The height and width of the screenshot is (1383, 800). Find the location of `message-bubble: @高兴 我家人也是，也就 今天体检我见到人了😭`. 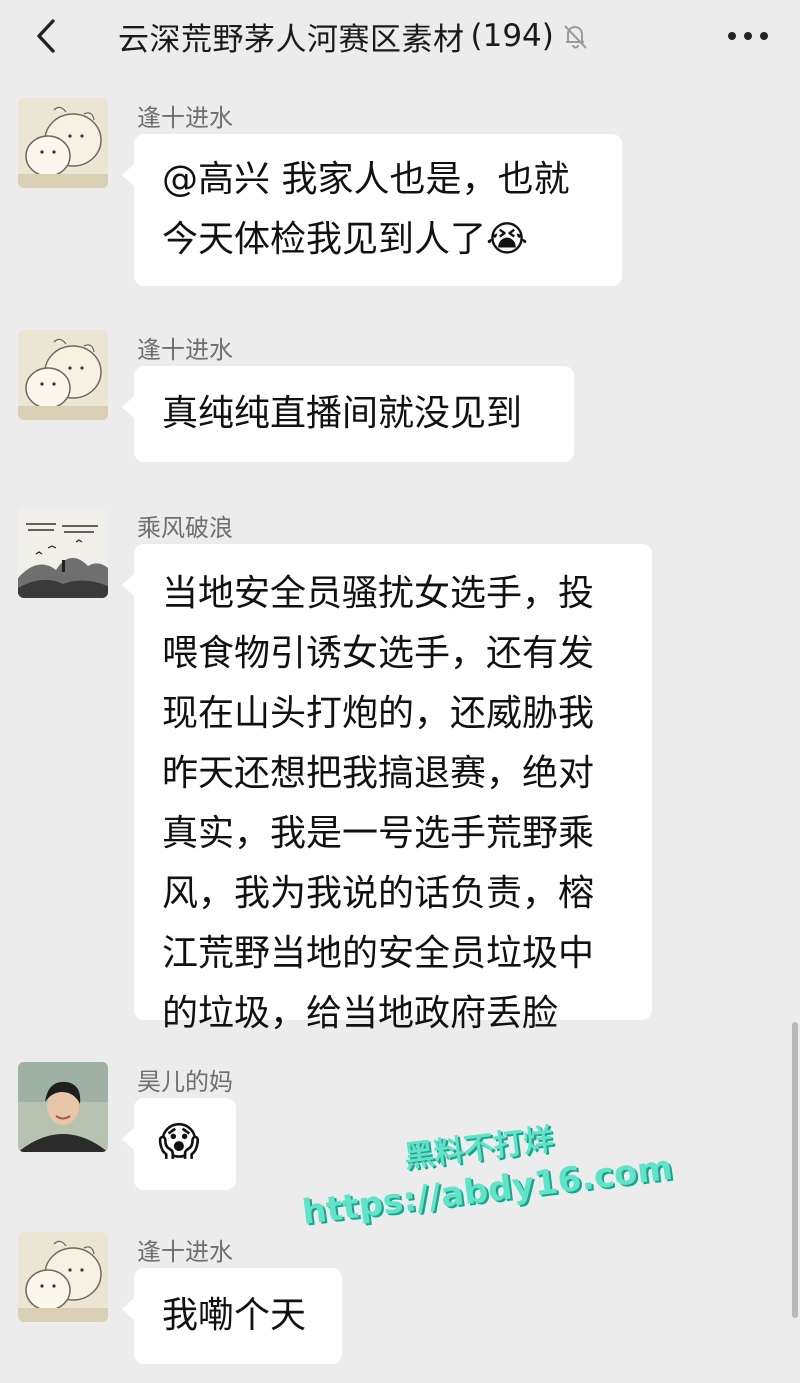

message-bubble: @高兴 我家人也是，也就 今天体检我见到人了😭 is located at coordinates (372, 210).